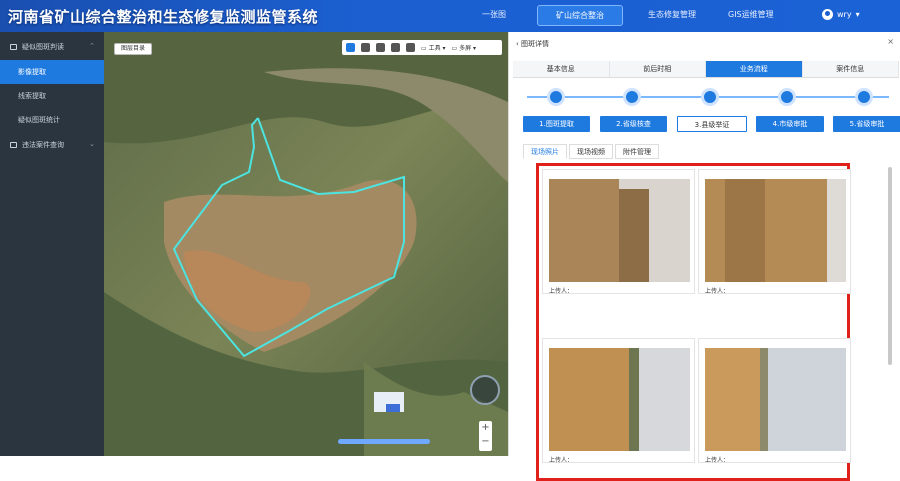 The width and height of the screenshot is (900, 481). Describe the element at coordinates (545, 151) in the screenshot. I see `tab-site-photos: 现场照片` at that location.